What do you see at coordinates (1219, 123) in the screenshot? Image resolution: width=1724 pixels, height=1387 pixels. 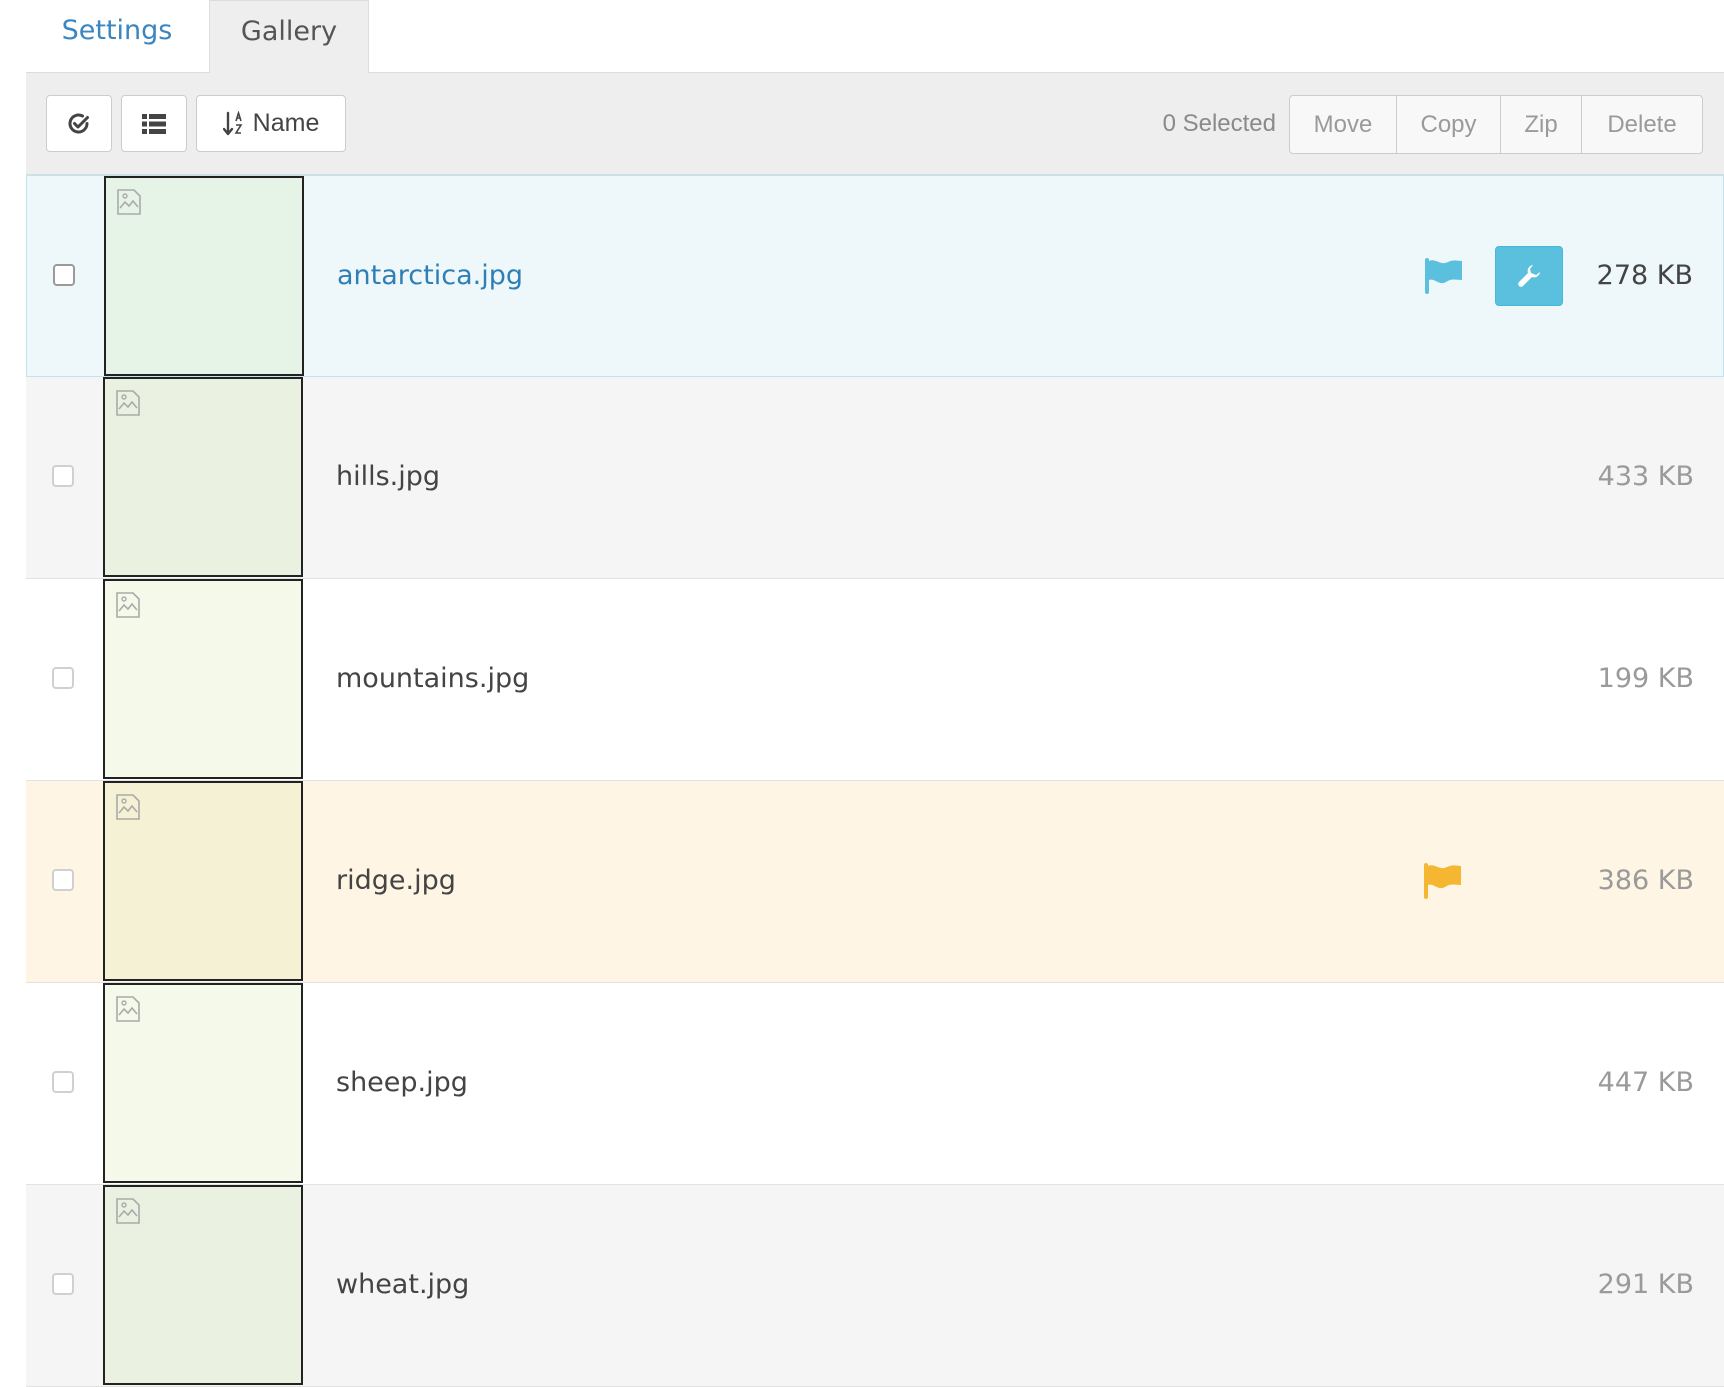 I see `selected-count: 0 Selected` at bounding box center [1219, 123].